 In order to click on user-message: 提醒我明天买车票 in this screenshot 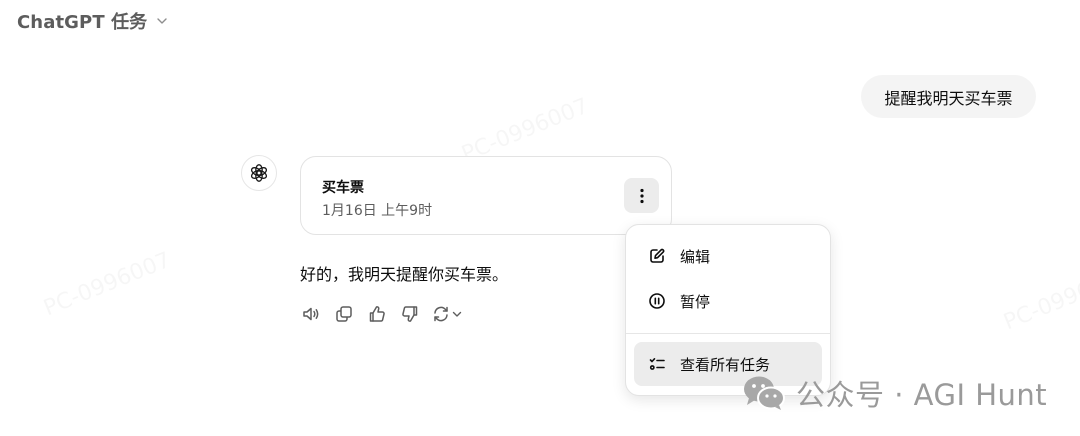, I will do `click(948, 96)`.